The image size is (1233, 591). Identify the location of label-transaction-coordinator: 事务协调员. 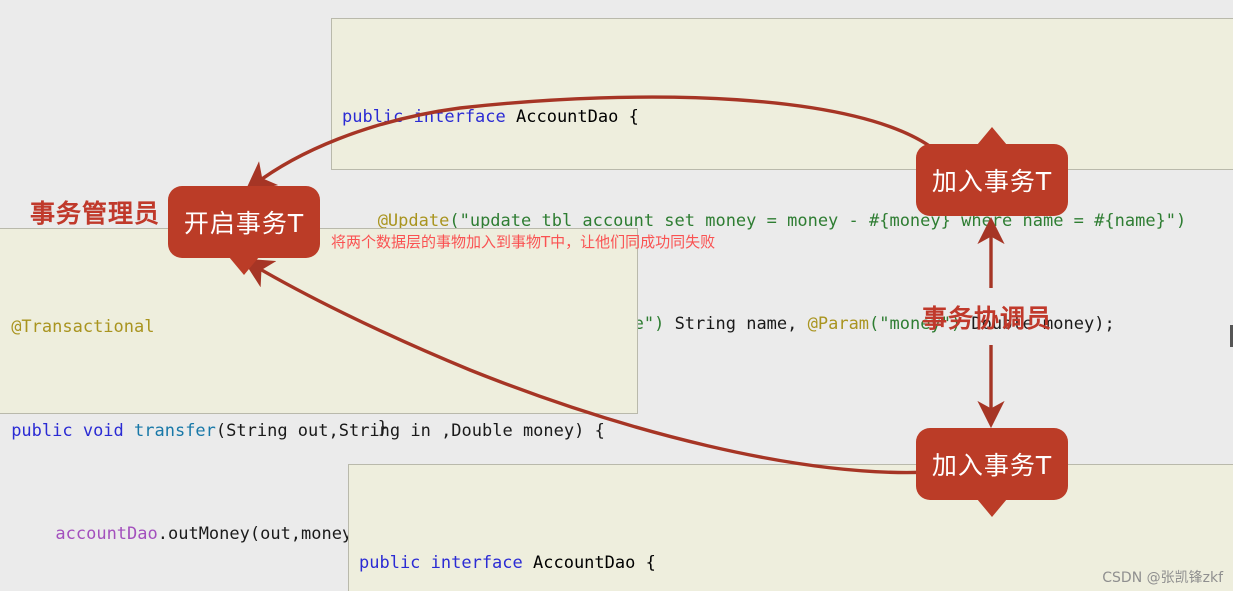
(987, 318).